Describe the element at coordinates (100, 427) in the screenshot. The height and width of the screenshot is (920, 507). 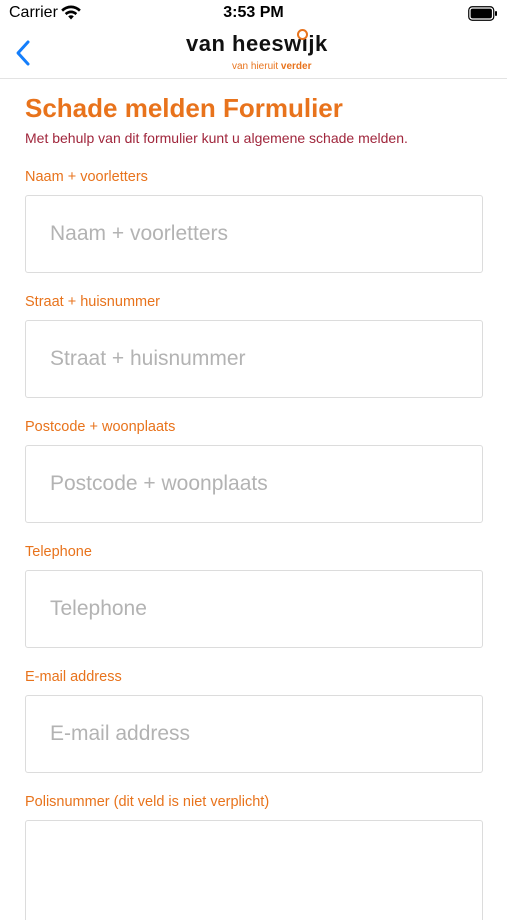
I see `postcode-label: Postcode + woonplaats` at that location.